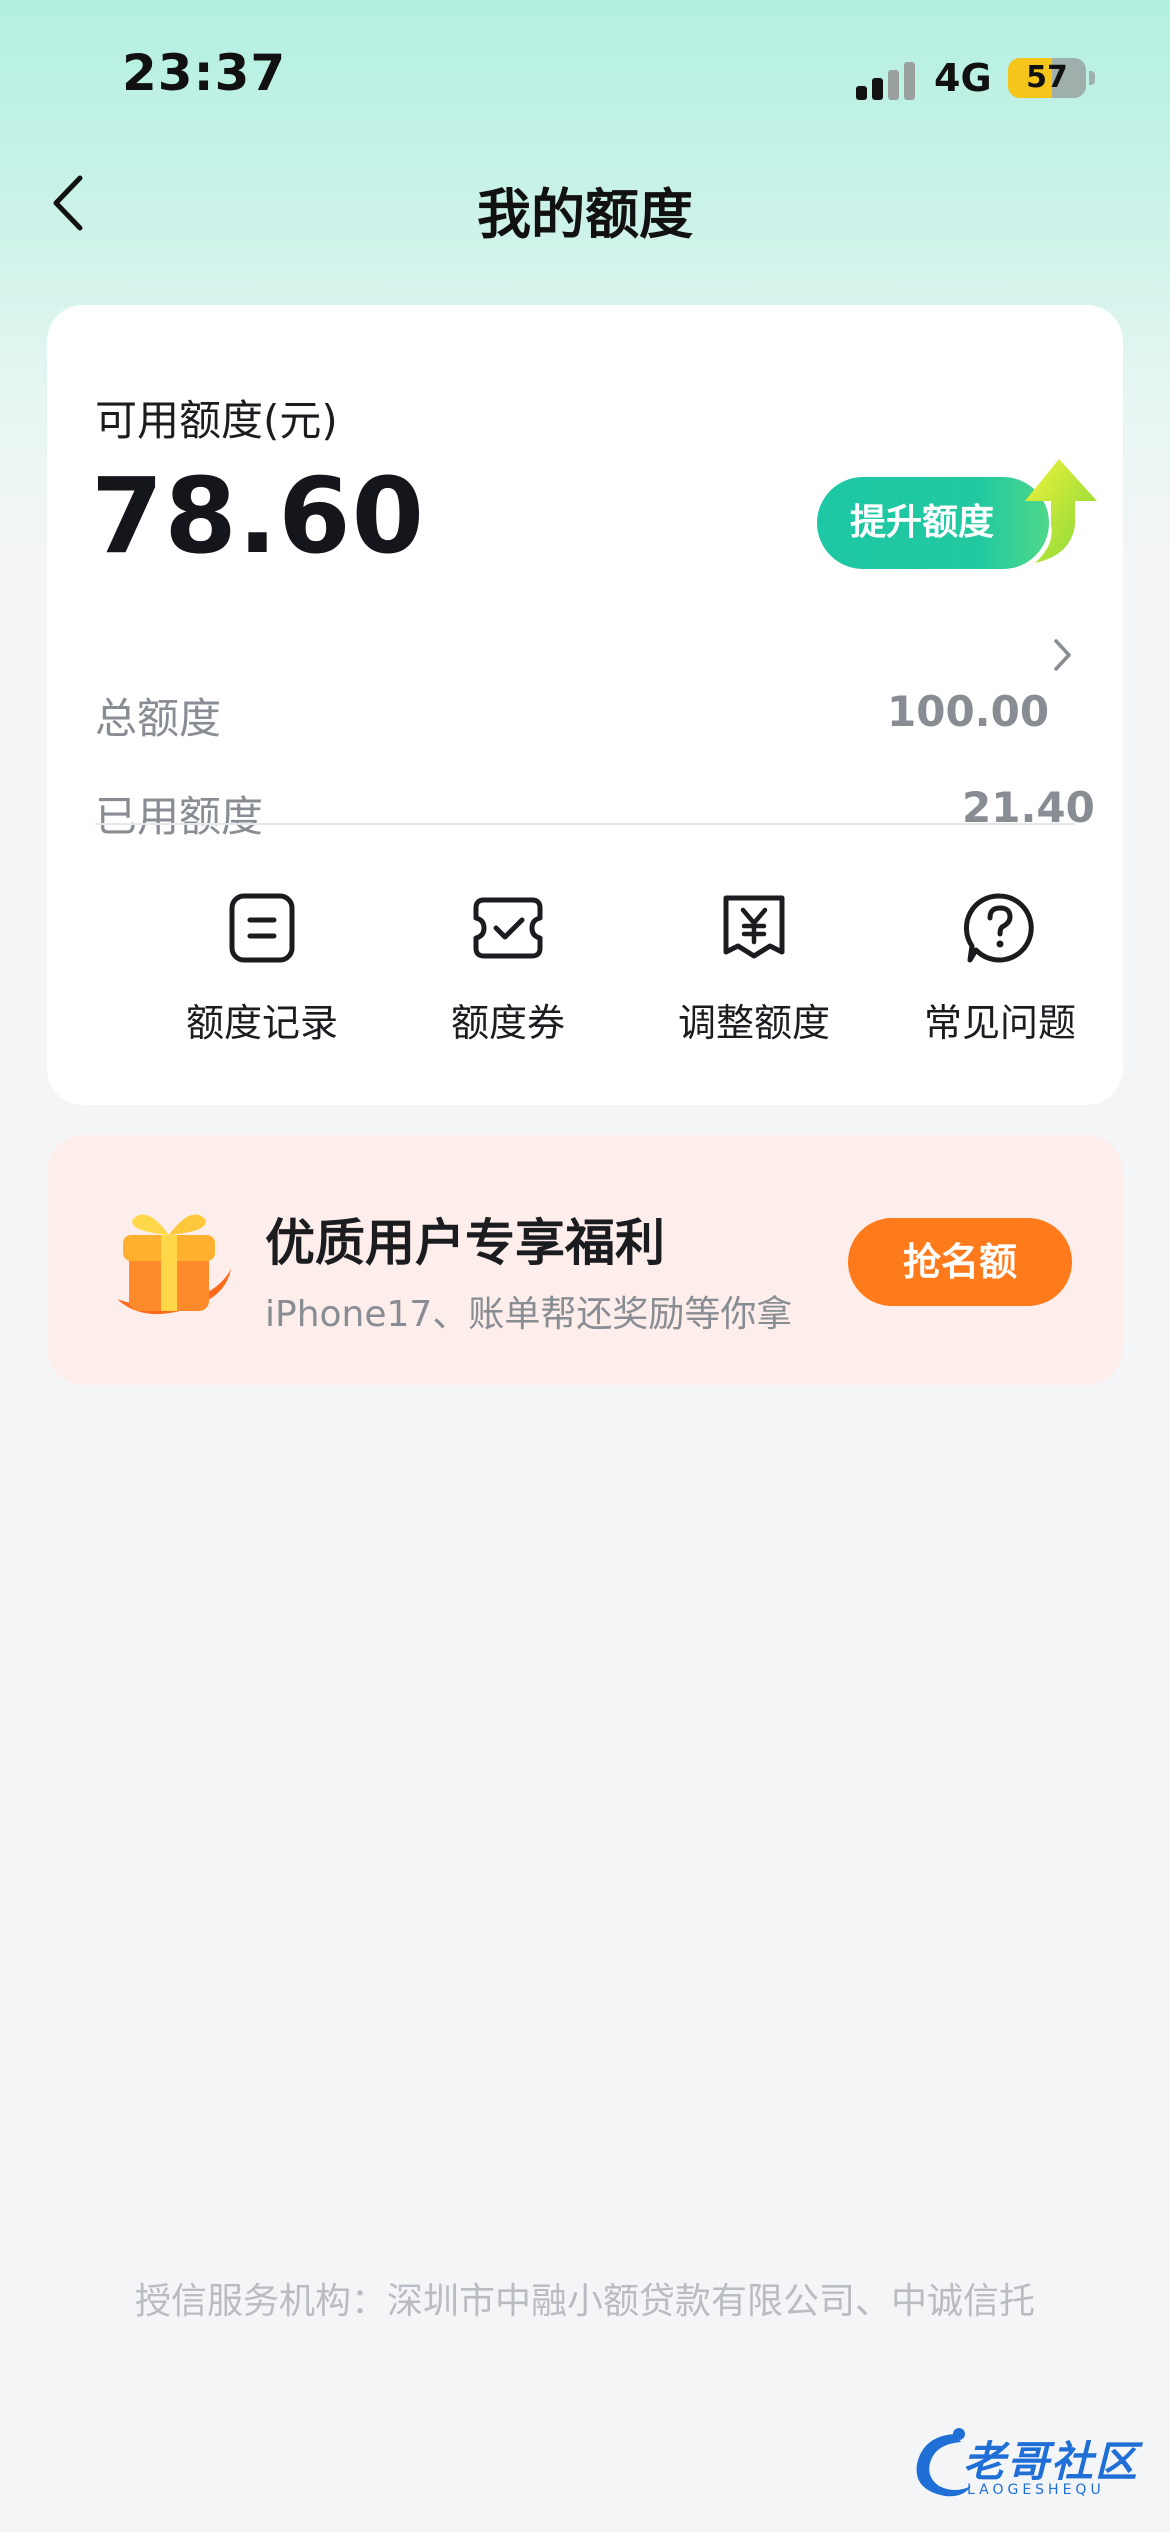 This screenshot has height=2532, width=1170. I want to click on watermark-text: 老哥社区, so click(1051, 2461).